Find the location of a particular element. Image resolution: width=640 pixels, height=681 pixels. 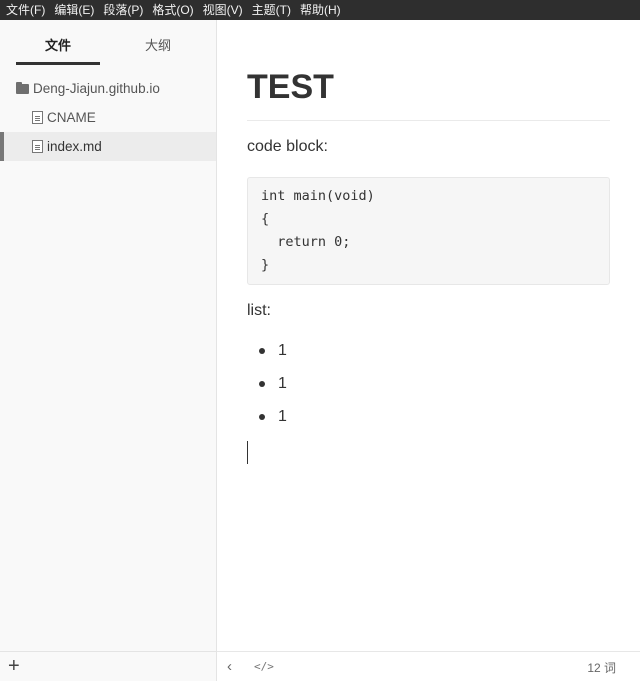

sidebar-footer: + is located at coordinates (108, 666).